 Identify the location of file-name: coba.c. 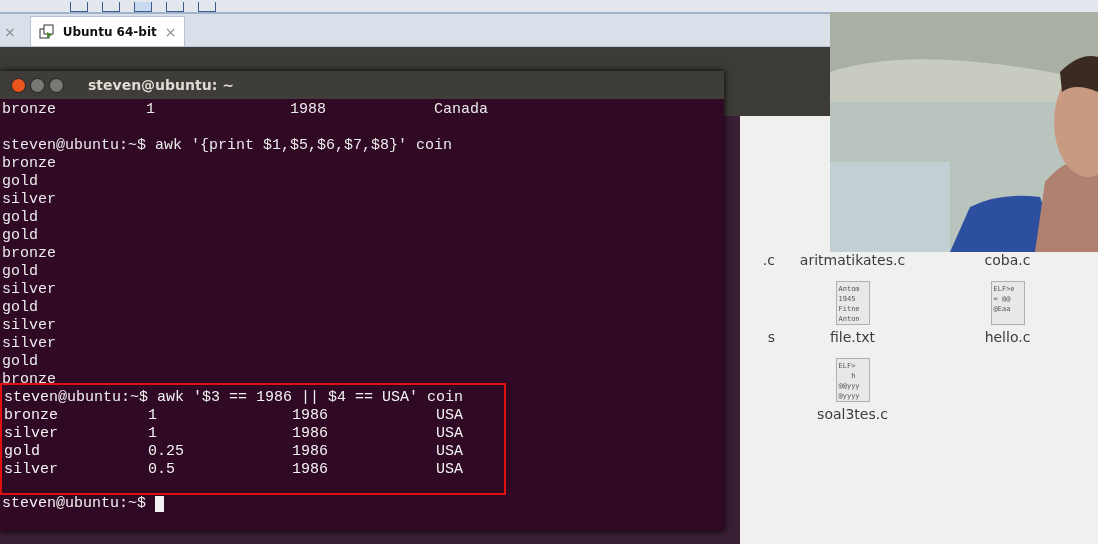
(1007, 260).